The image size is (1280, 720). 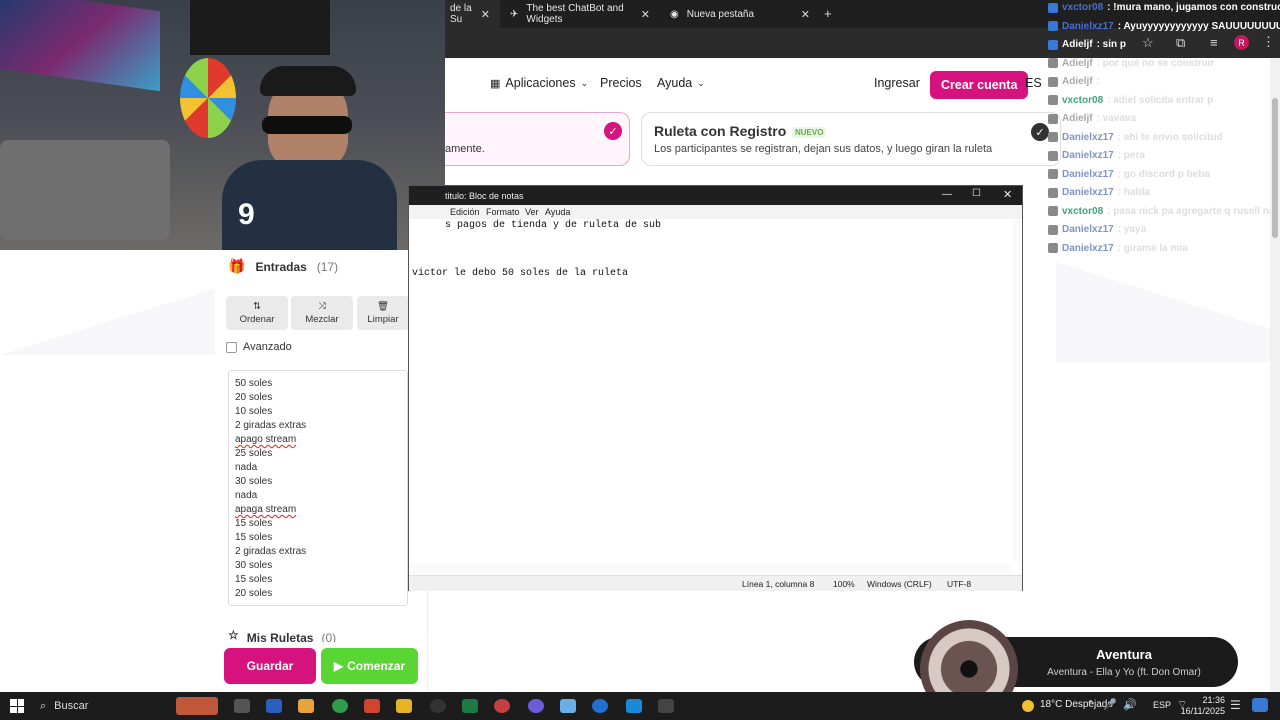 I want to click on sofa, so click(x=85, y=190).